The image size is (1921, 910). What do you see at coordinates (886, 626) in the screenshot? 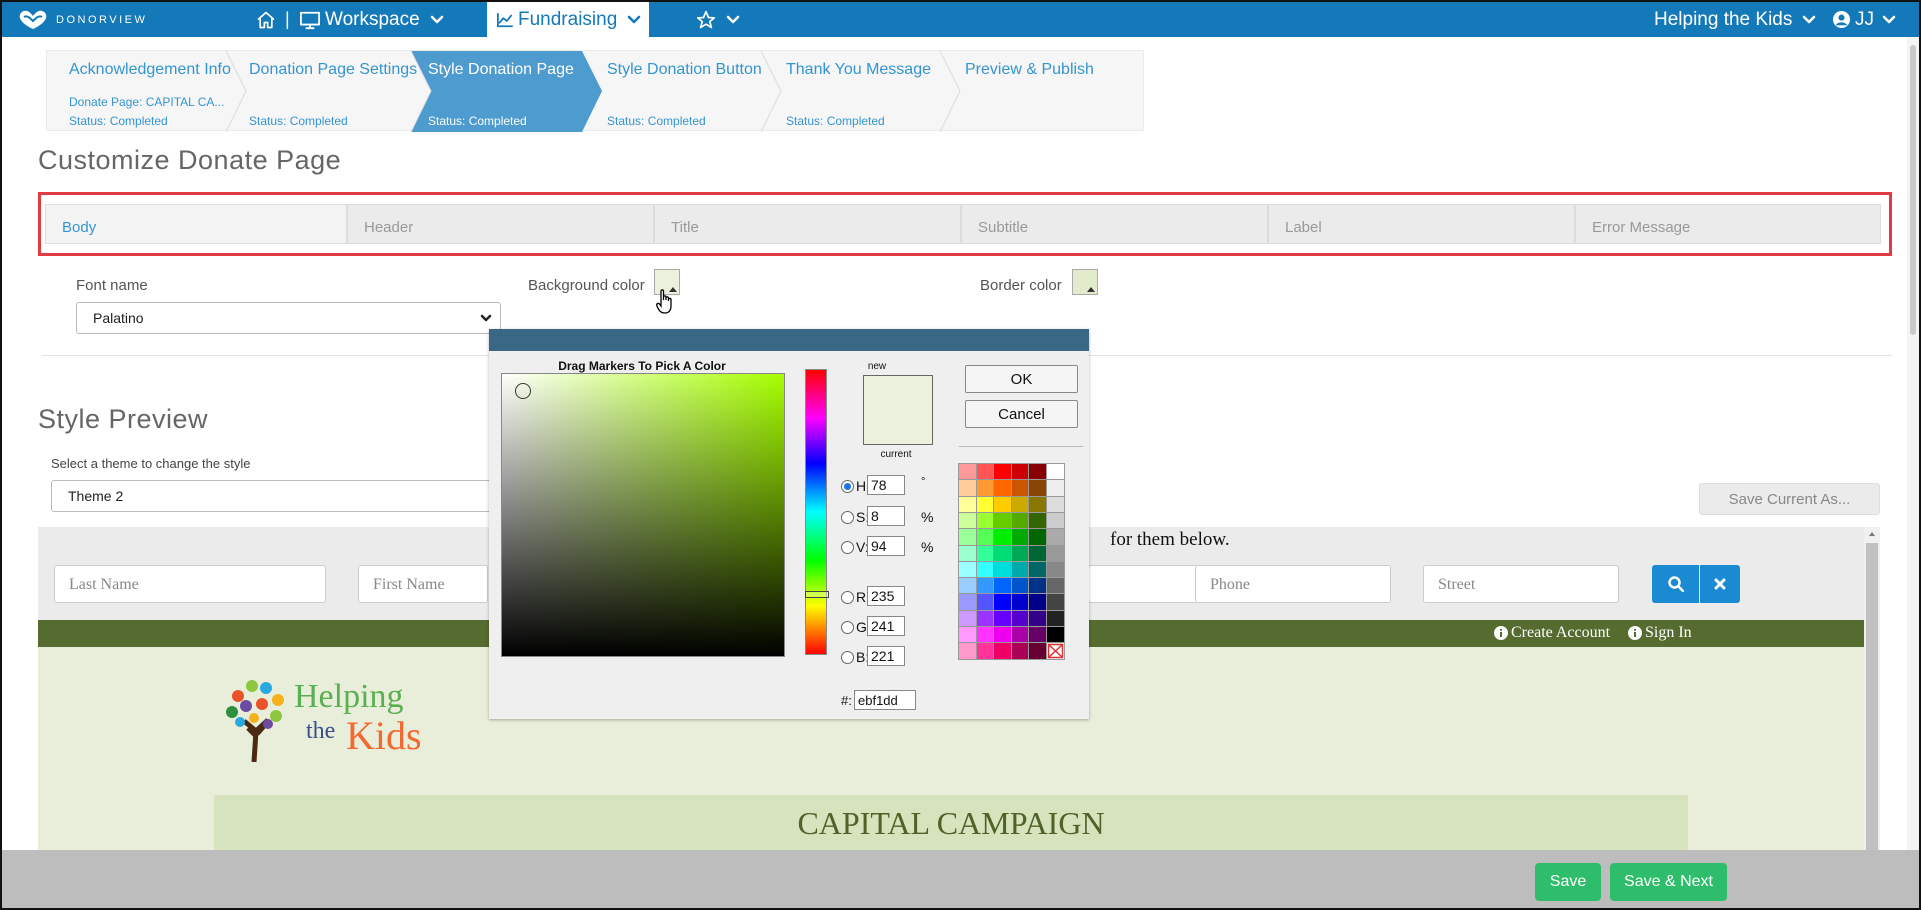
I see `green-input: 241` at bounding box center [886, 626].